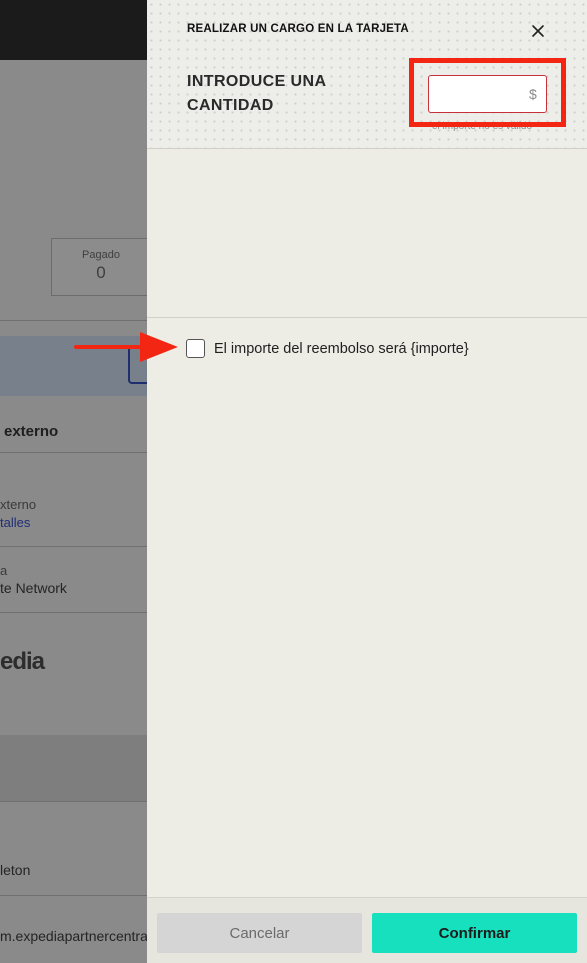 This screenshot has height=963, width=587. What do you see at coordinates (256, 93) in the screenshot?
I see `amount-label: INTRODUCE UNA CANTIDAD` at bounding box center [256, 93].